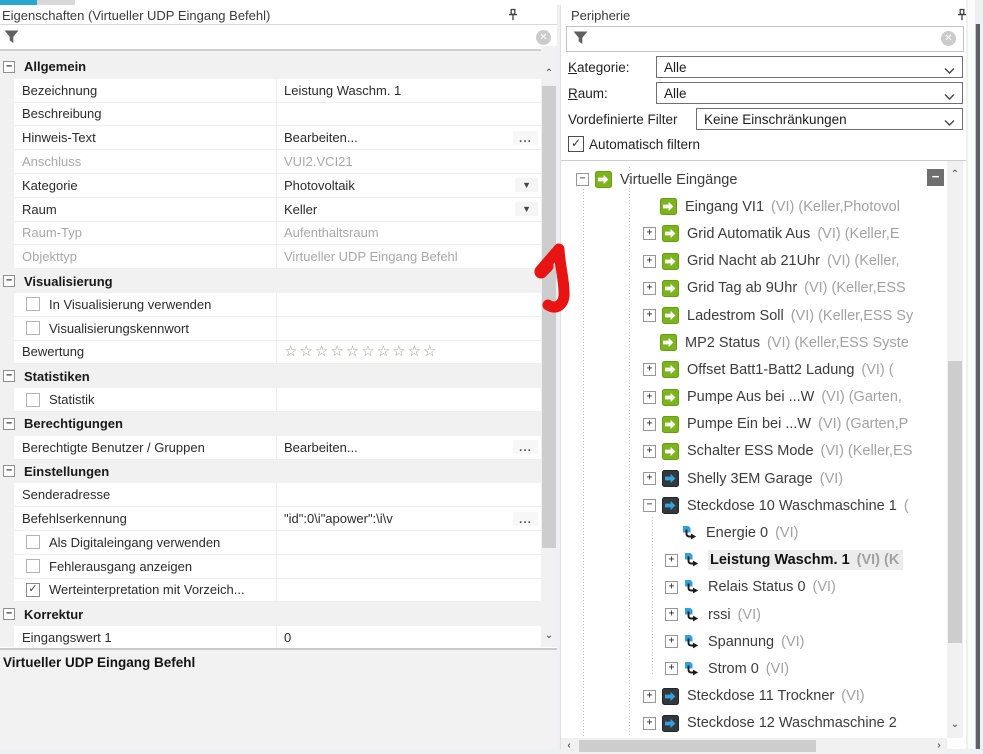  Describe the element at coordinates (754, 696) in the screenshot. I see `tree-item: + Steckdose 11 Trockner (VI)` at that location.